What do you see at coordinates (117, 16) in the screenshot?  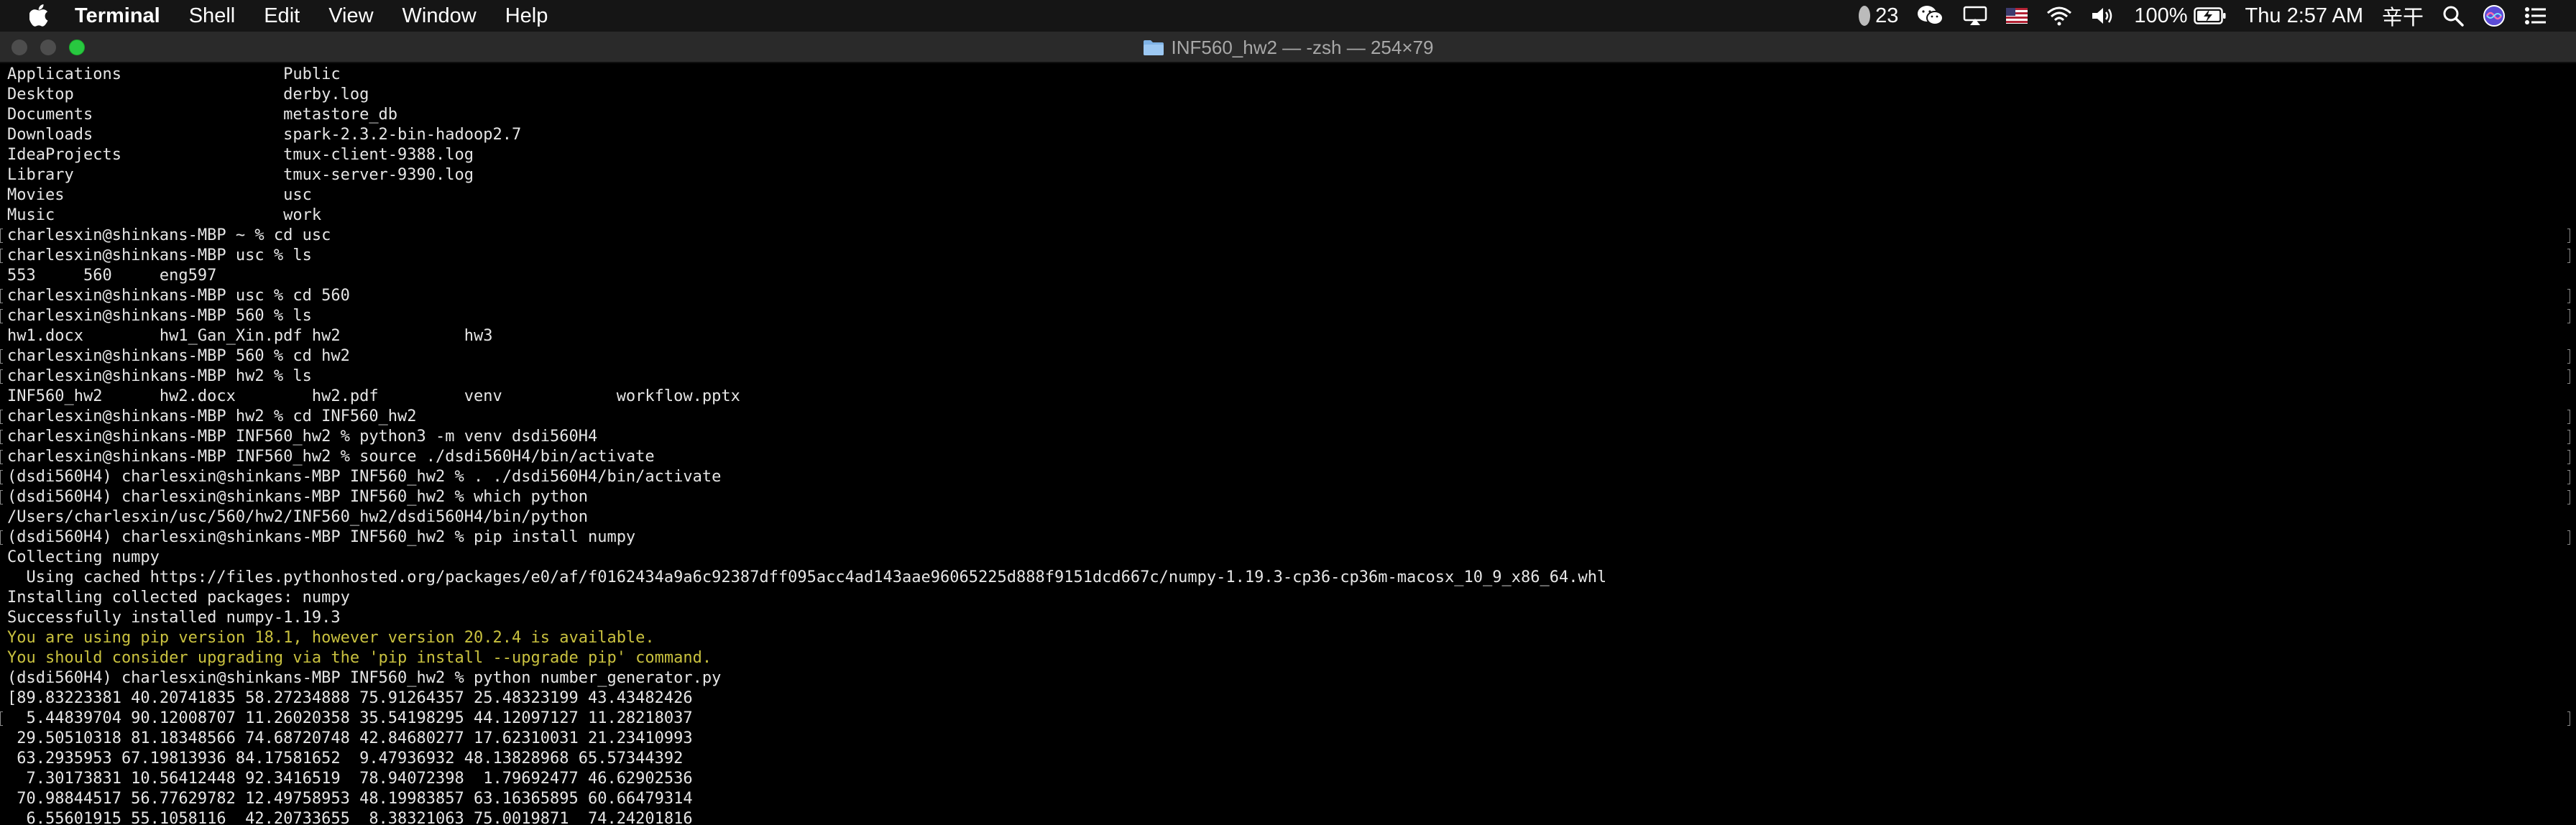 I see `menu-app-name: Terminal` at bounding box center [117, 16].